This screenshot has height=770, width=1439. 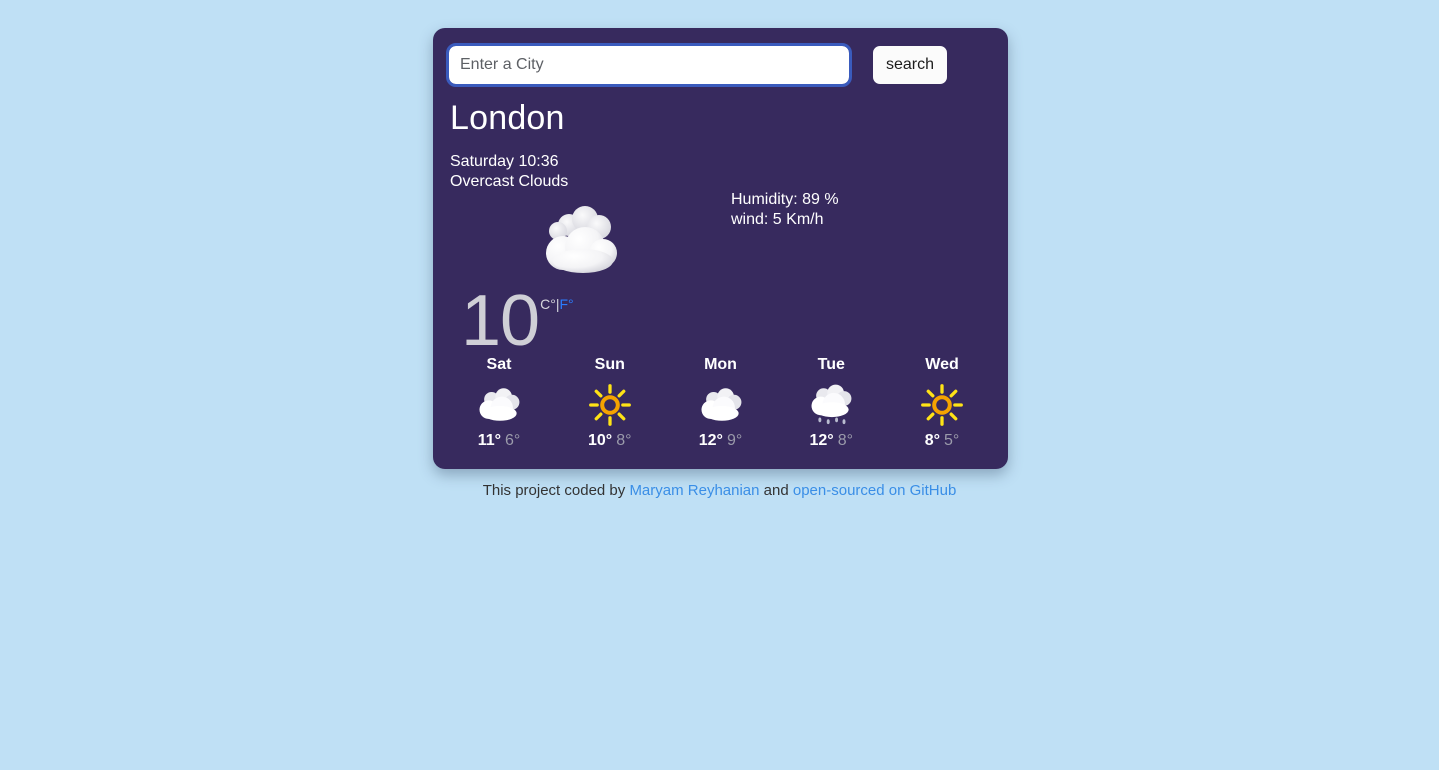 What do you see at coordinates (942, 441) in the screenshot?
I see `forecast-temps: 8° 5°` at bounding box center [942, 441].